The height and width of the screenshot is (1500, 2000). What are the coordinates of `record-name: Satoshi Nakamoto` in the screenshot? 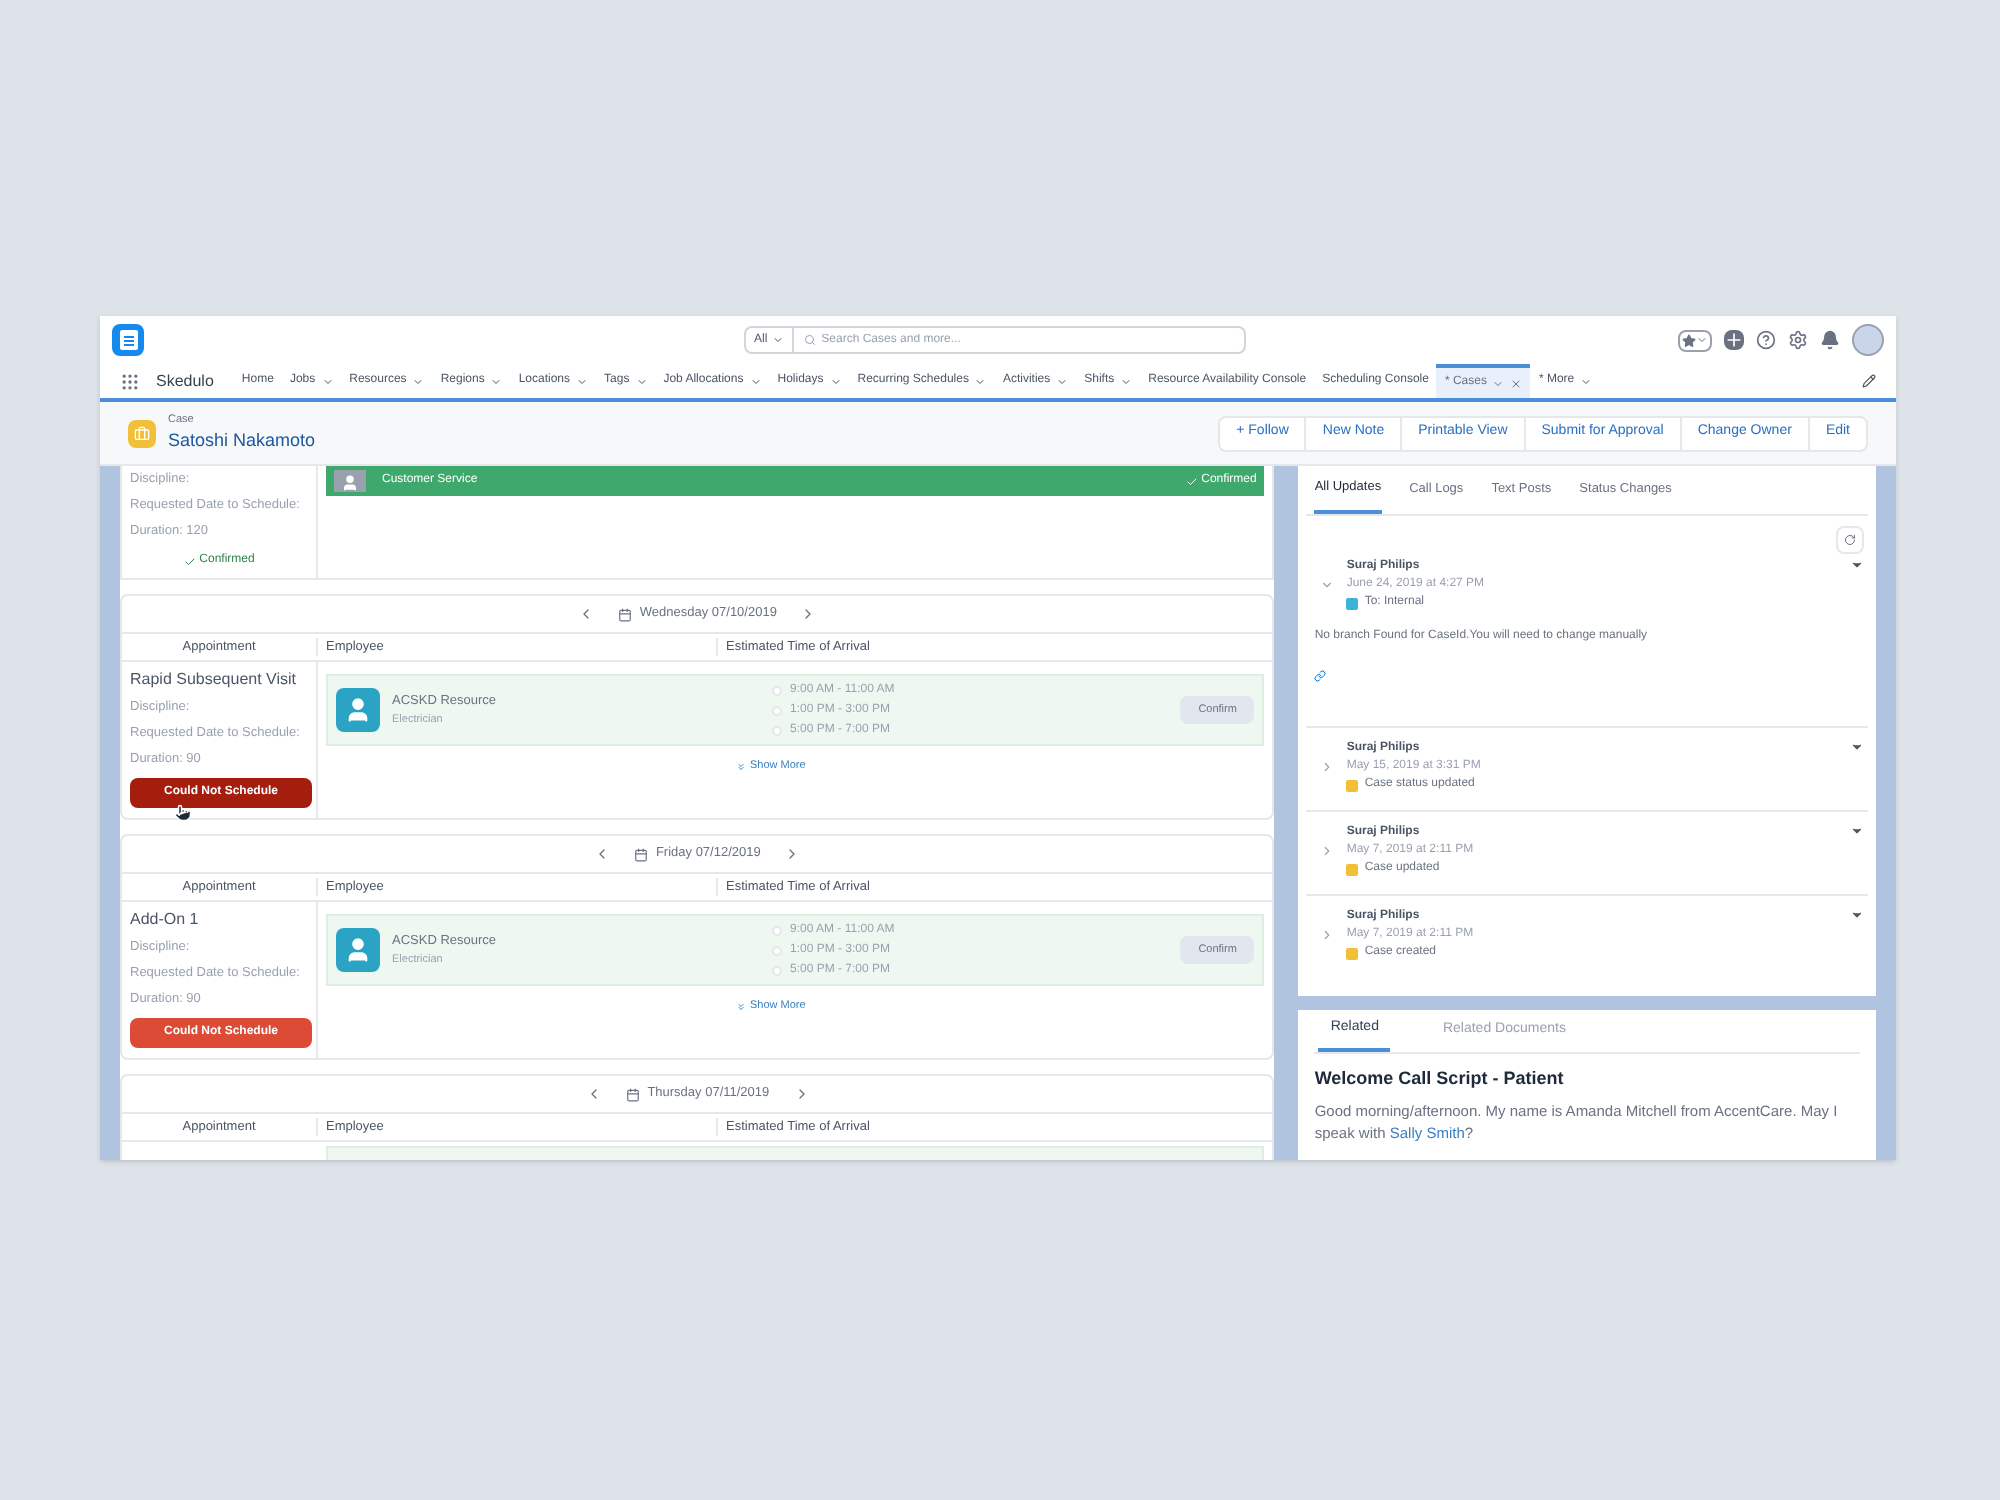 It's located at (242, 440).